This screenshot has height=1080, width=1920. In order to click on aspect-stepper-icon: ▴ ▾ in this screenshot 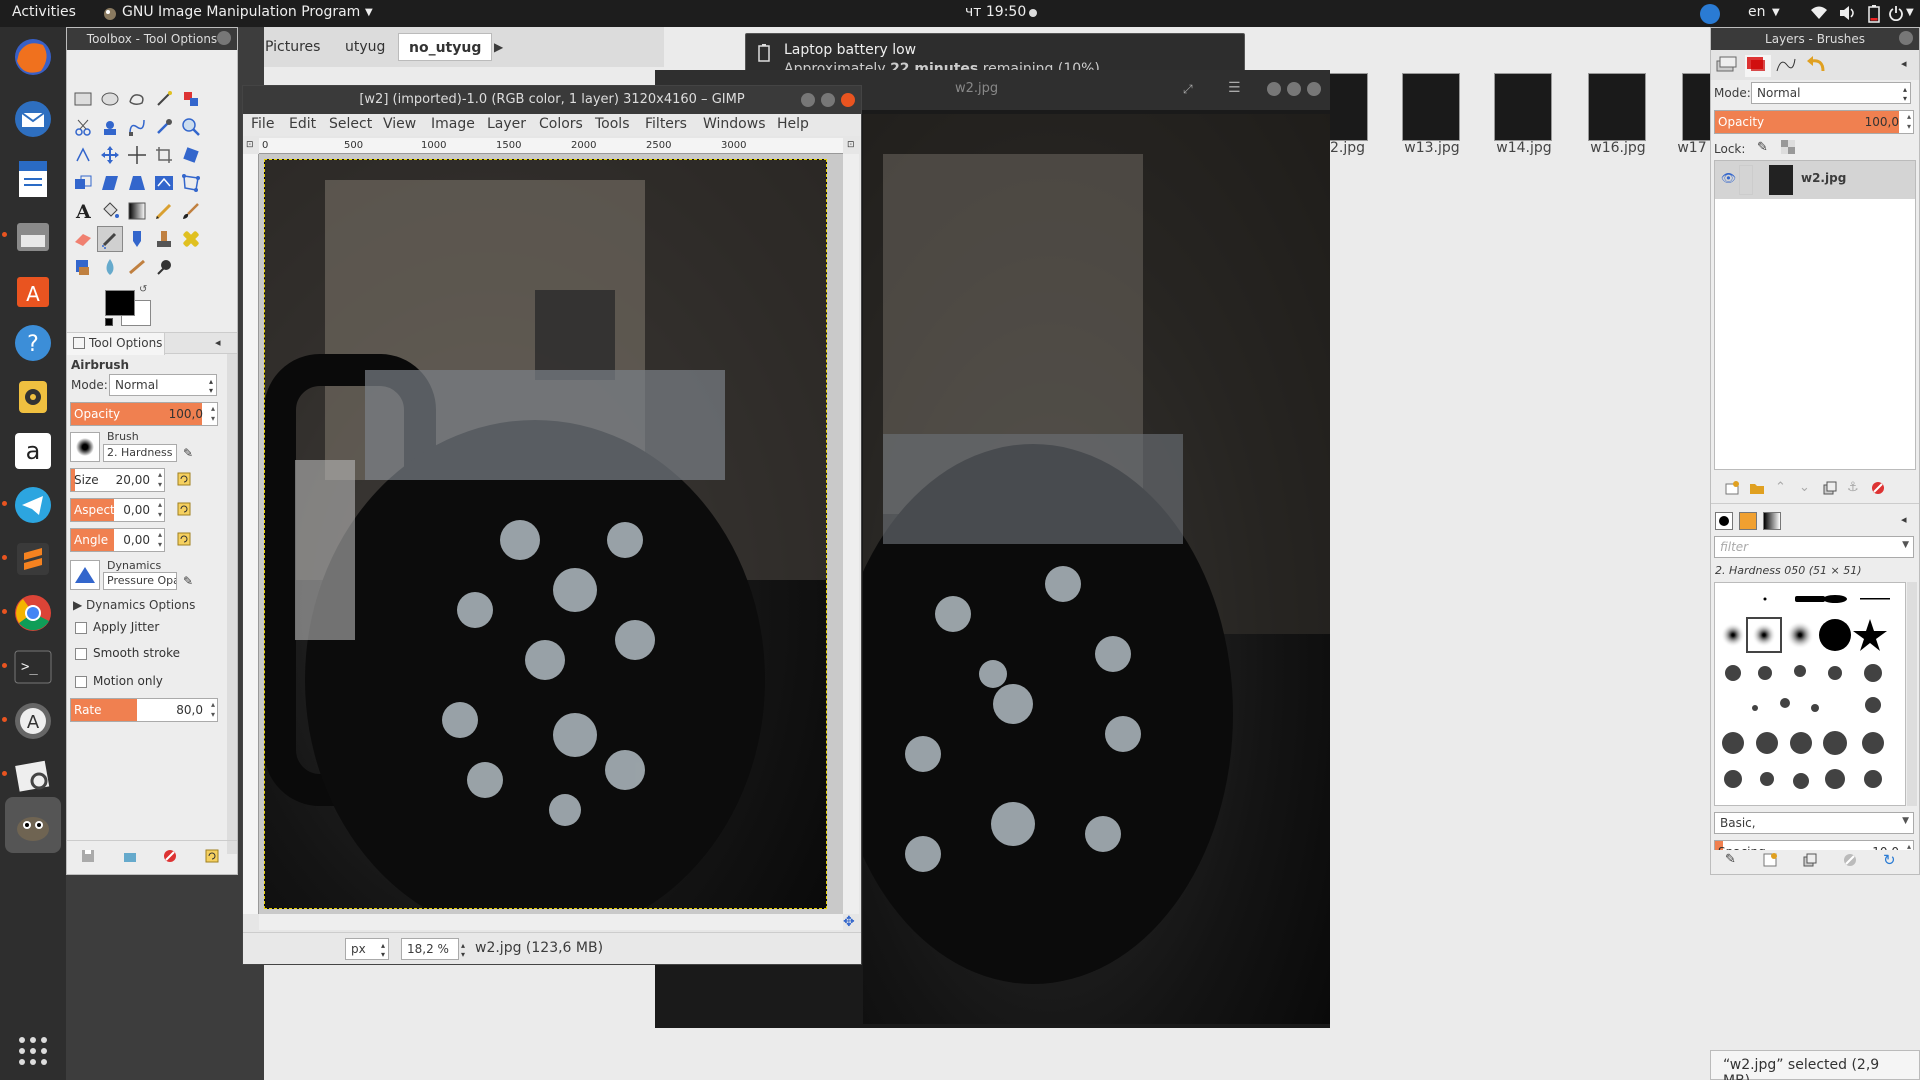, I will do `click(160, 510)`.